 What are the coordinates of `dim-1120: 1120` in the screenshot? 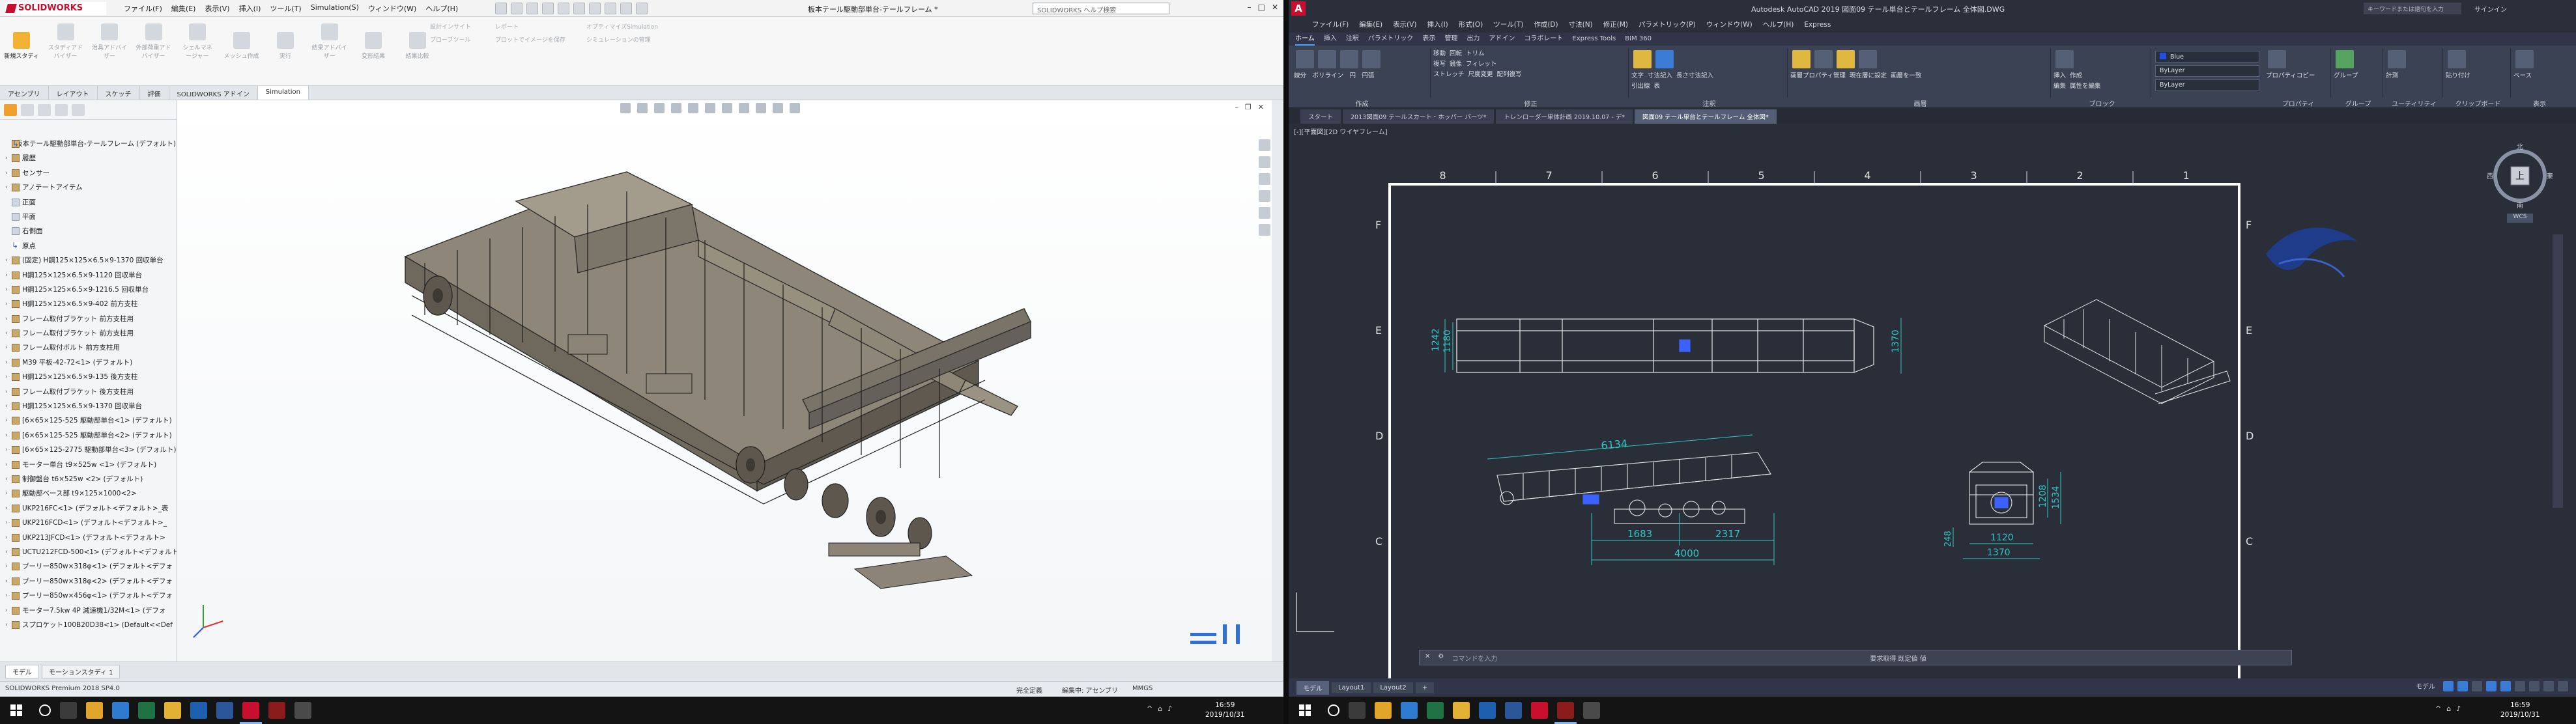 It's located at (2002, 538).